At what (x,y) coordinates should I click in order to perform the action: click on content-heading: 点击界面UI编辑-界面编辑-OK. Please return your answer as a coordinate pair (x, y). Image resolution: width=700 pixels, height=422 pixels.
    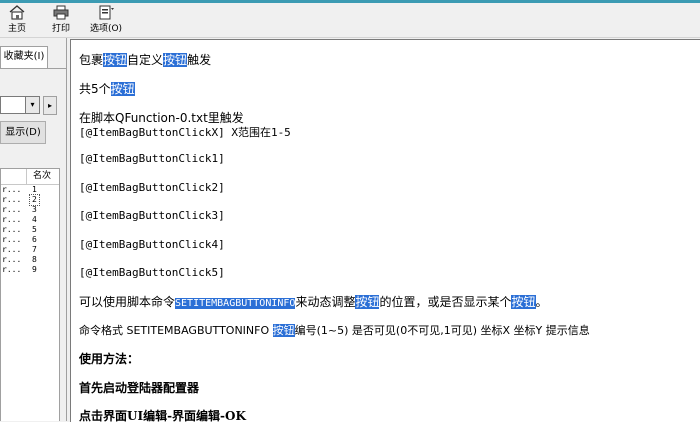
    Looking at the image, I should click on (162, 415).